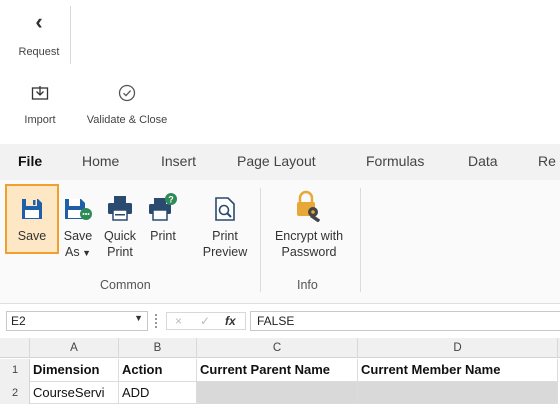 Image resolution: width=560 pixels, height=404 pixels. I want to click on cell-c1: Current Parent Name, so click(277, 370).